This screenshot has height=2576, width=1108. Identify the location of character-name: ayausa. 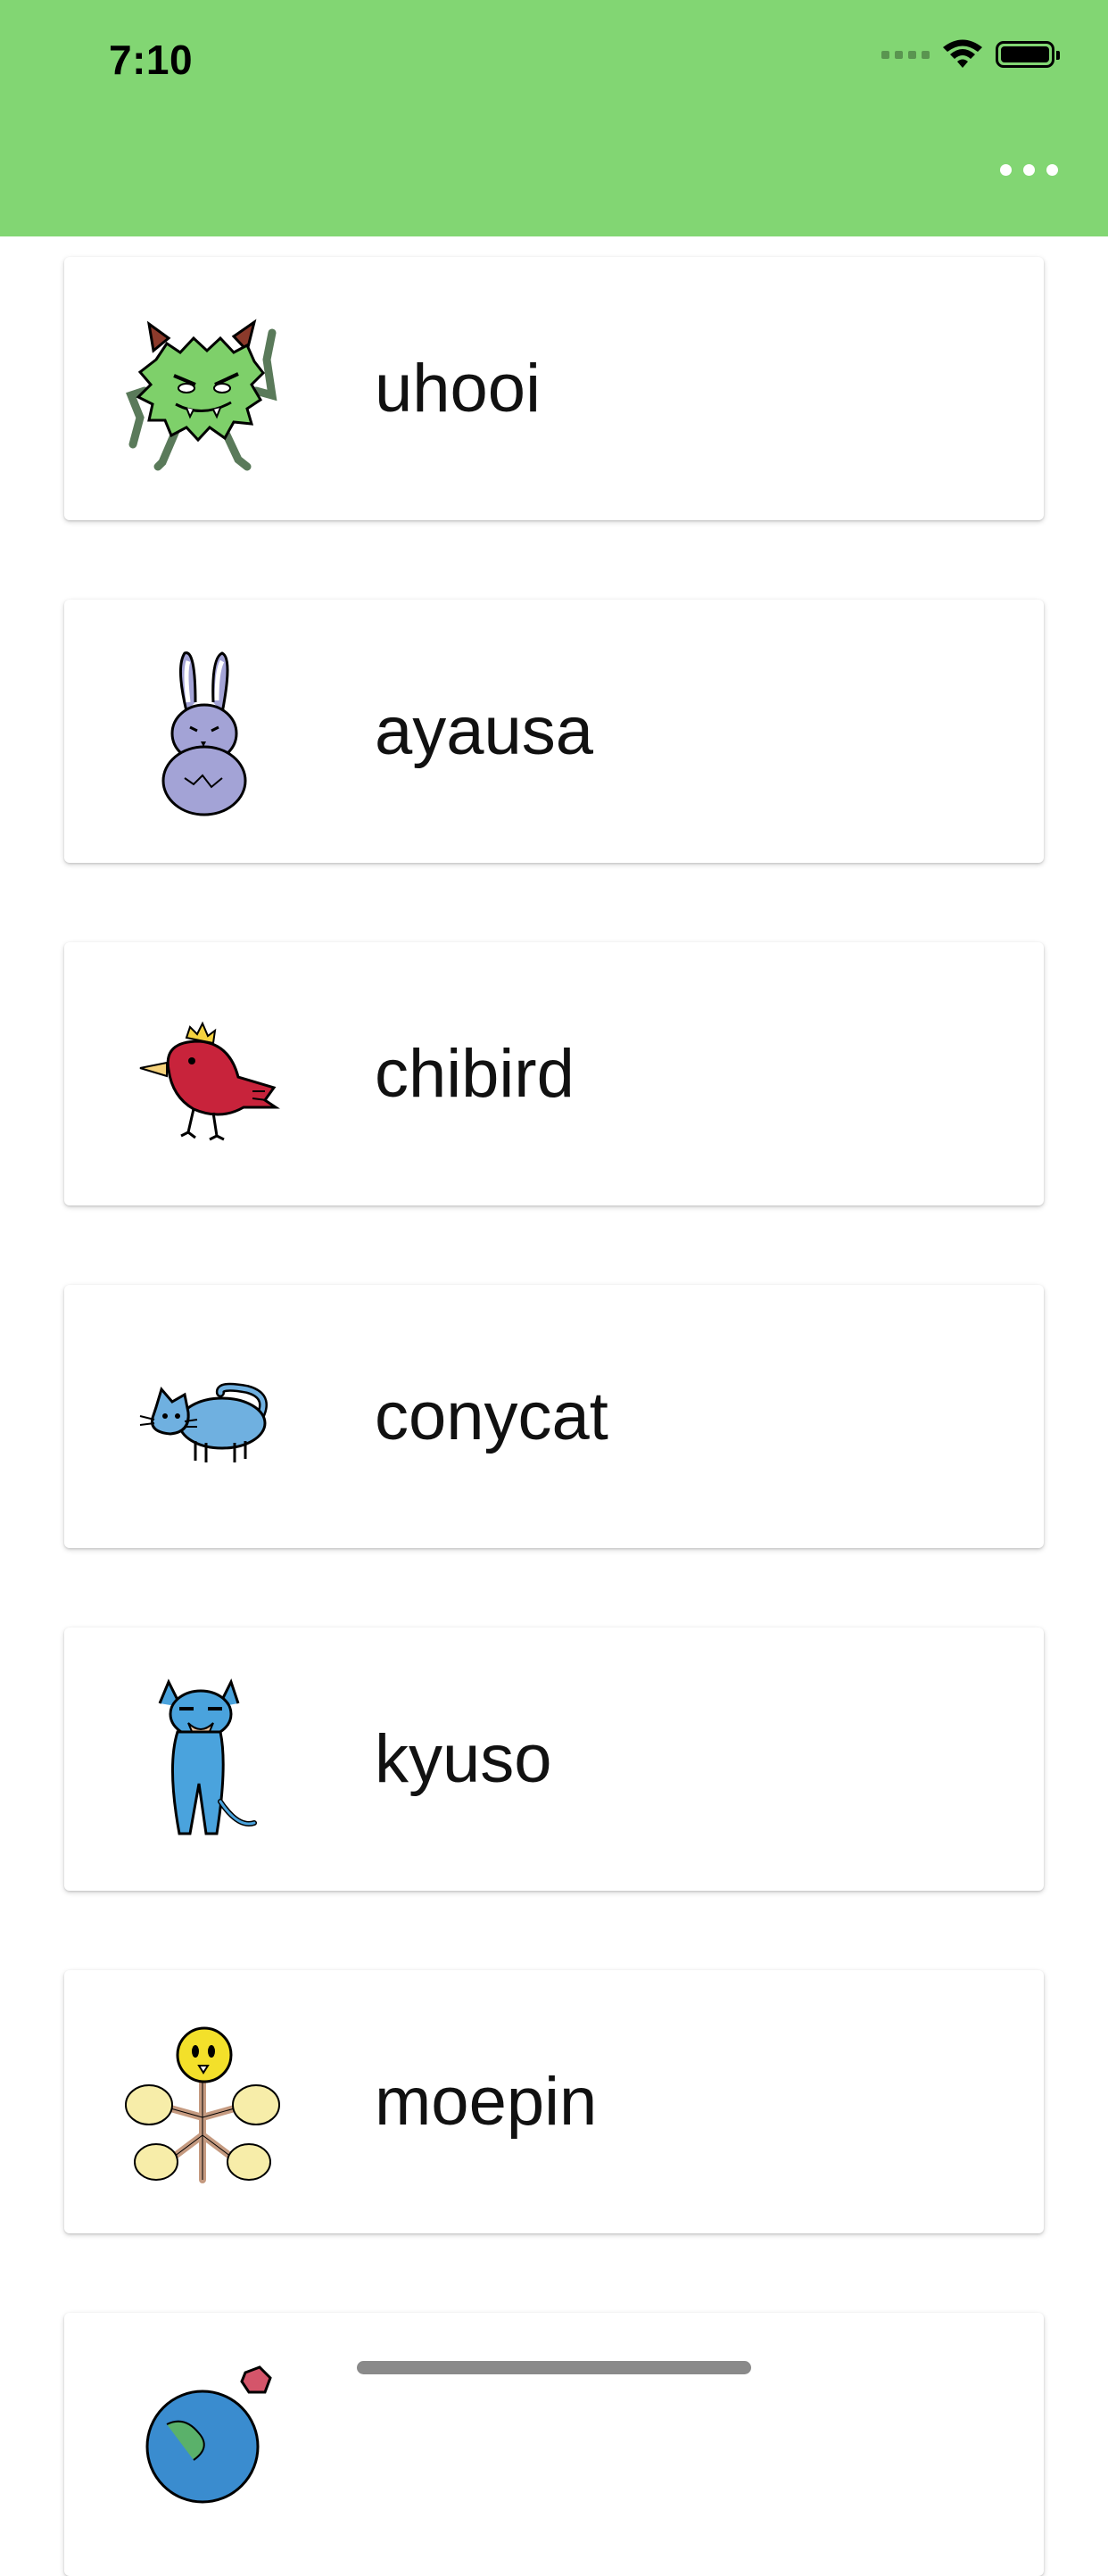
(484, 731).